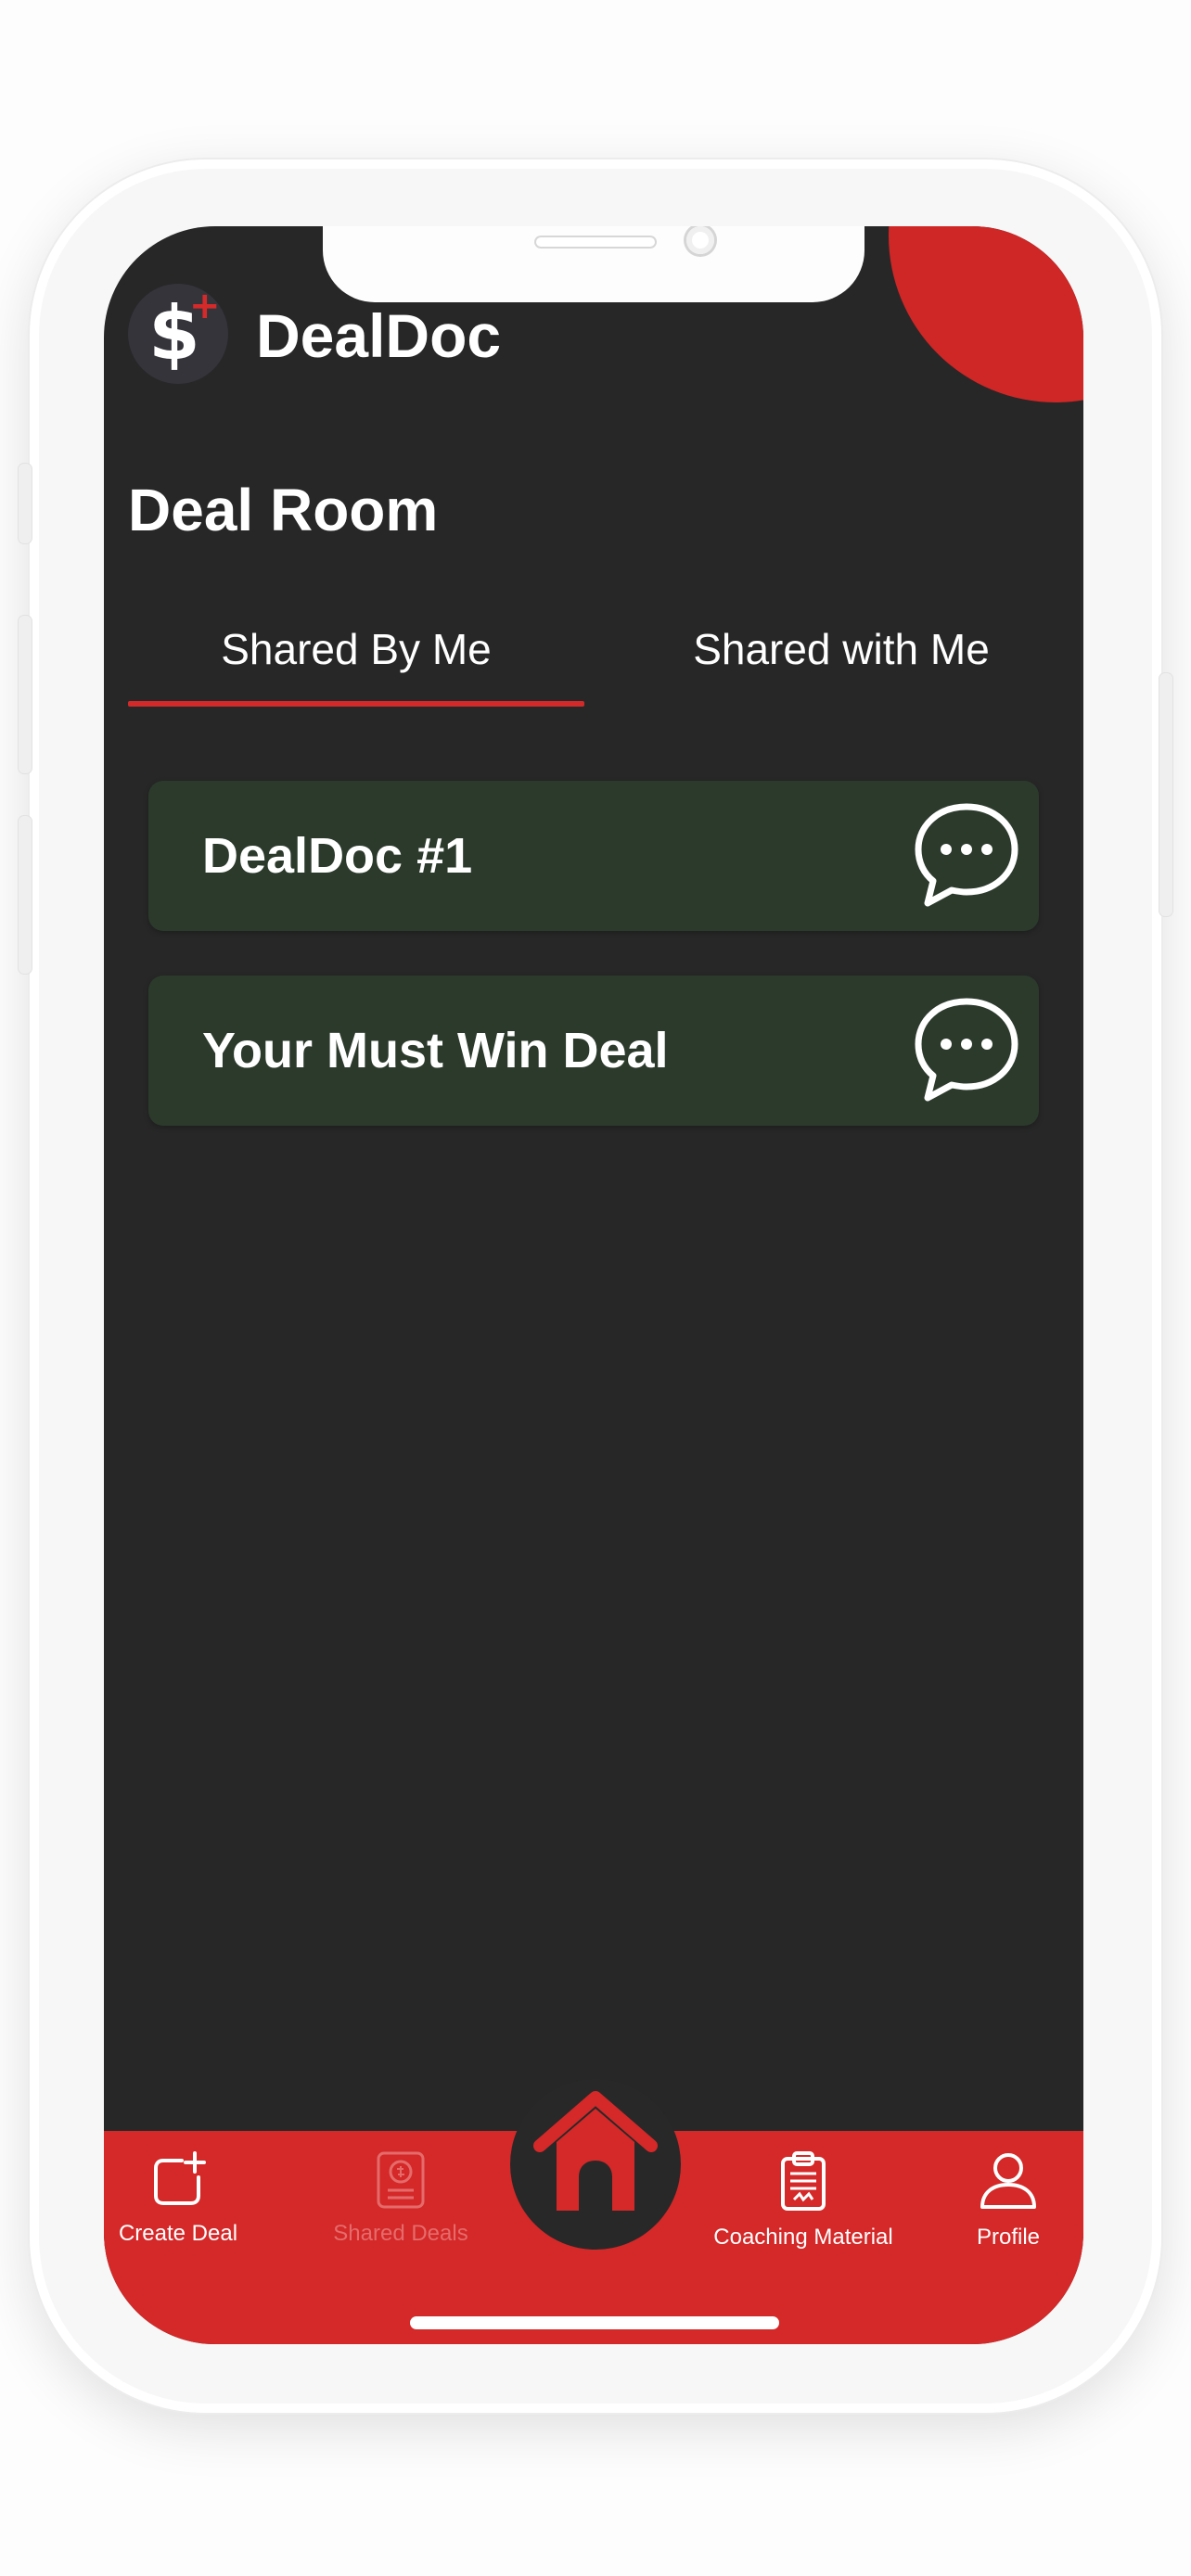 The image size is (1191, 2576). Describe the element at coordinates (283, 510) in the screenshot. I see `page-title: Deal Room` at that location.